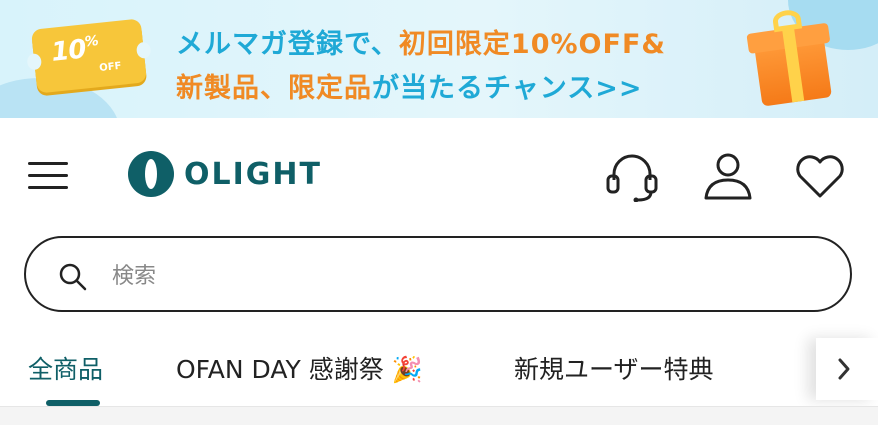  What do you see at coordinates (844, 369) in the screenshot?
I see `chevron-right-icon` at bounding box center [844, 369].